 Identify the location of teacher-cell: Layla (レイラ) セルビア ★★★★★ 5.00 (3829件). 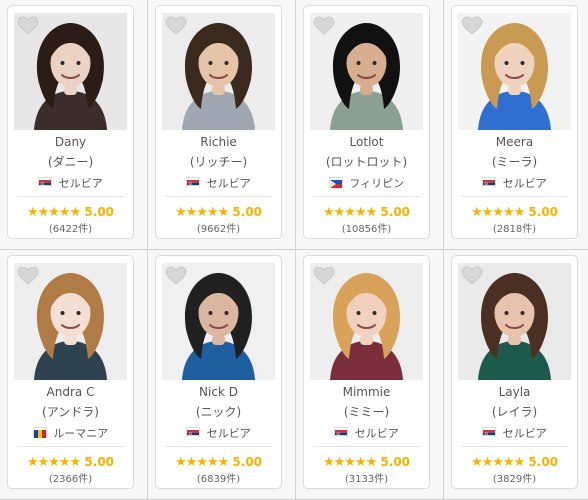
(516, 375).